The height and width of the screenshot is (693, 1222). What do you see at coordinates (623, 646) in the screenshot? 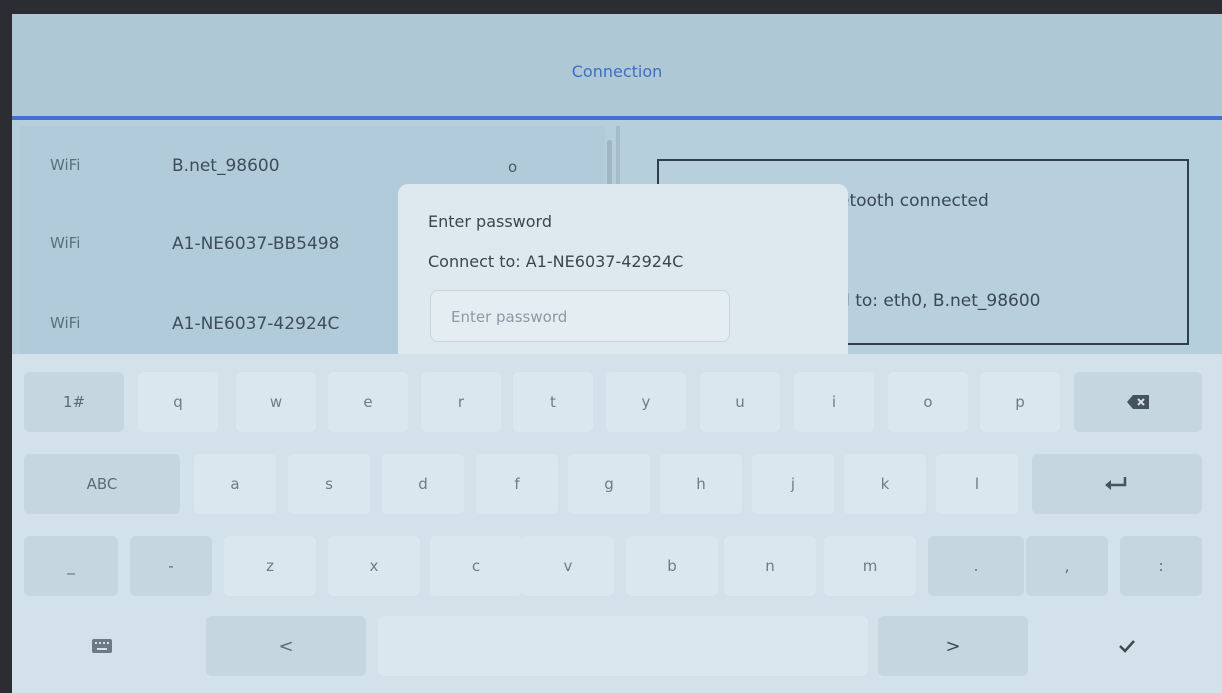
I see `key-space` at bounding box center [623, 646].